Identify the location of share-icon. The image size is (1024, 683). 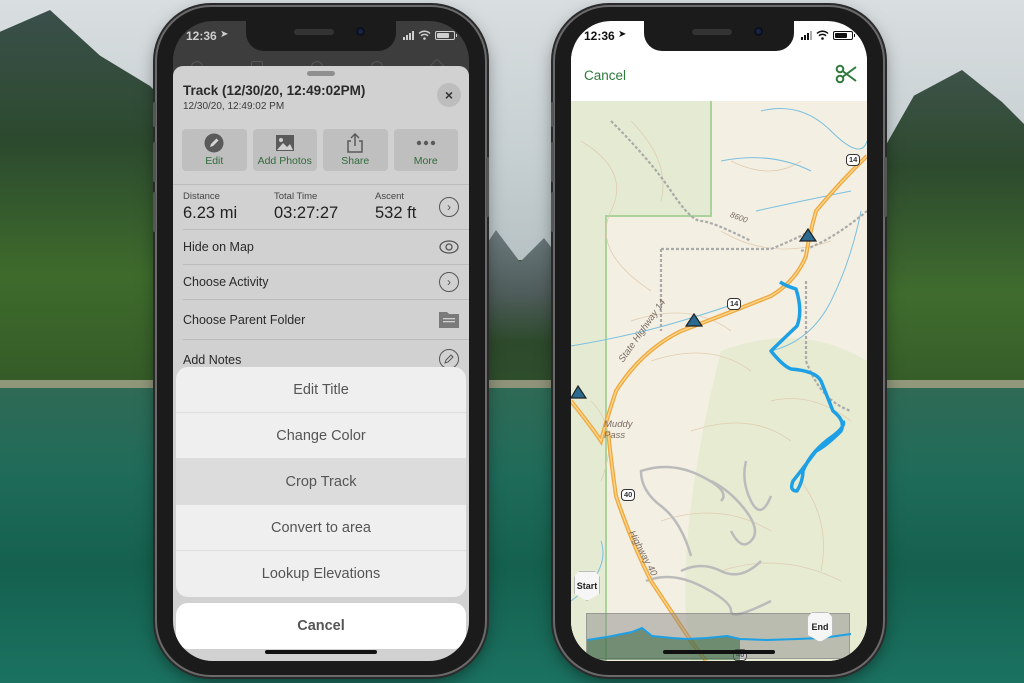
(355, 143).